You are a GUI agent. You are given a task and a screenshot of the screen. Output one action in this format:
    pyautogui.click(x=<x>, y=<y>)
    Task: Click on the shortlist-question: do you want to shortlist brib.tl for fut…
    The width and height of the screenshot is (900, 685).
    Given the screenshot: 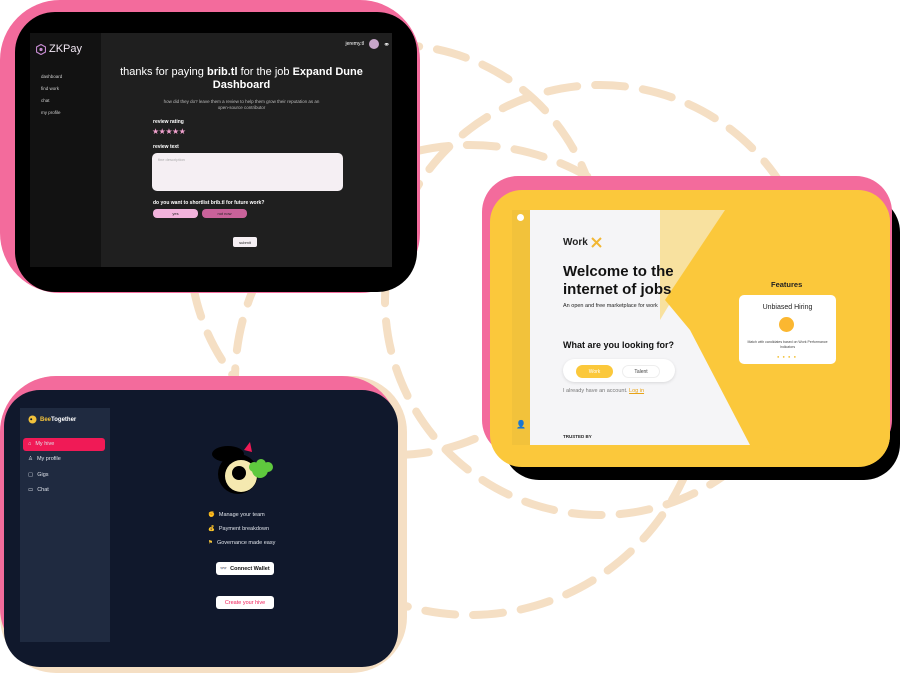 What is the action you would take?
    pyautogui.click(x=209, y=203)
    